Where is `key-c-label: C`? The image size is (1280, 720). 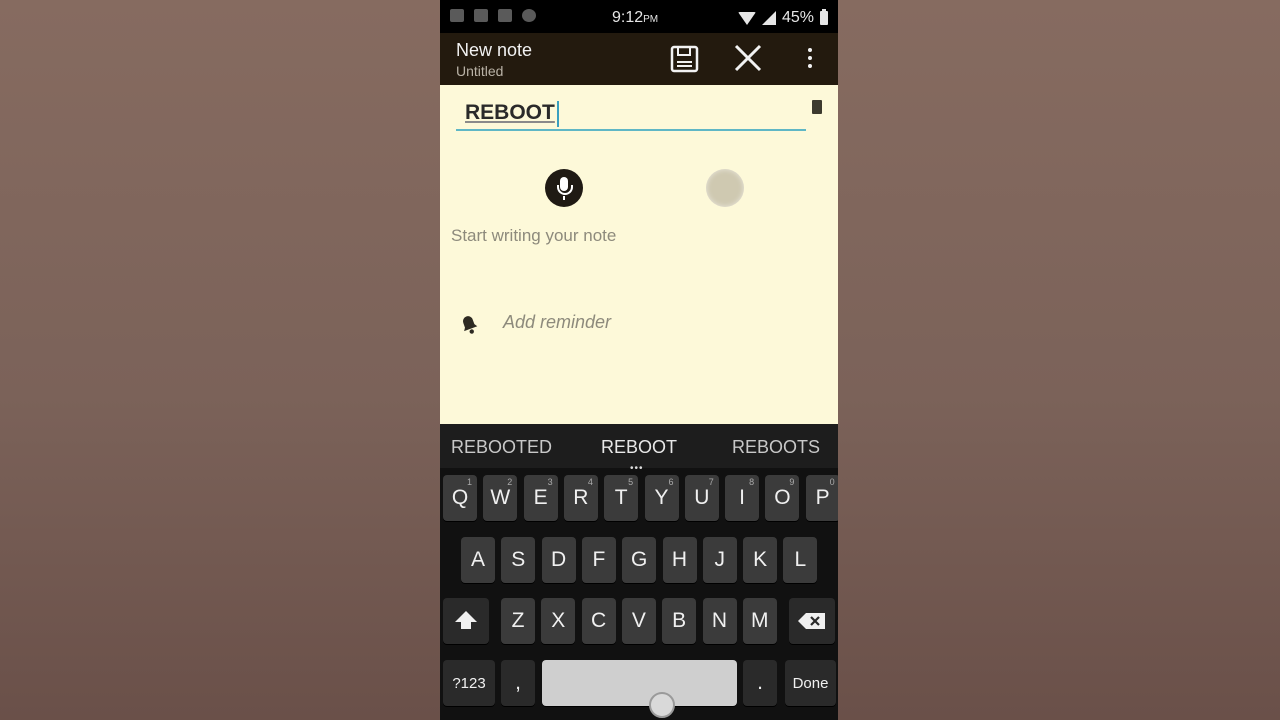
key-c-label: C is located at coordinates (599, 620).